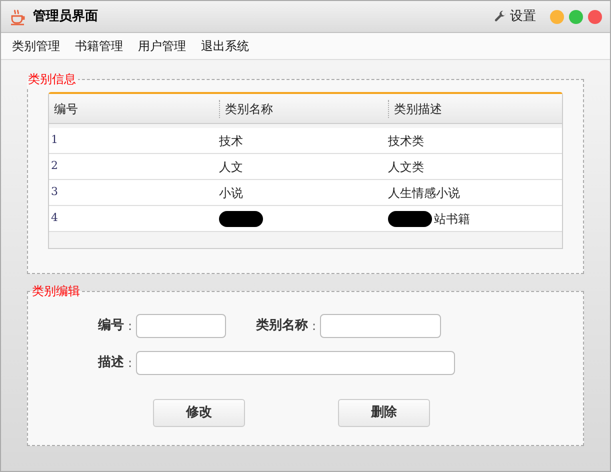  Describe the element at coordinates (162, 46) in the screenshot. I see `menu-item: 用户管理` at that location.